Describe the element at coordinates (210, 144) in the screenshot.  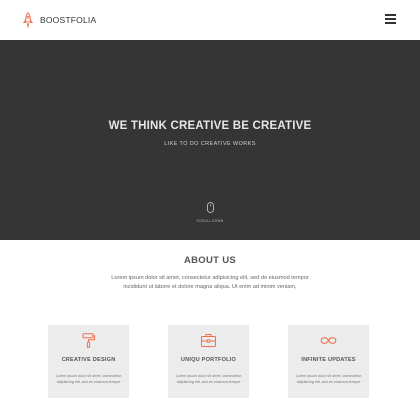
I see `hero-subtitle: LIKE TO DO CREATIVE WORKS` at that location.